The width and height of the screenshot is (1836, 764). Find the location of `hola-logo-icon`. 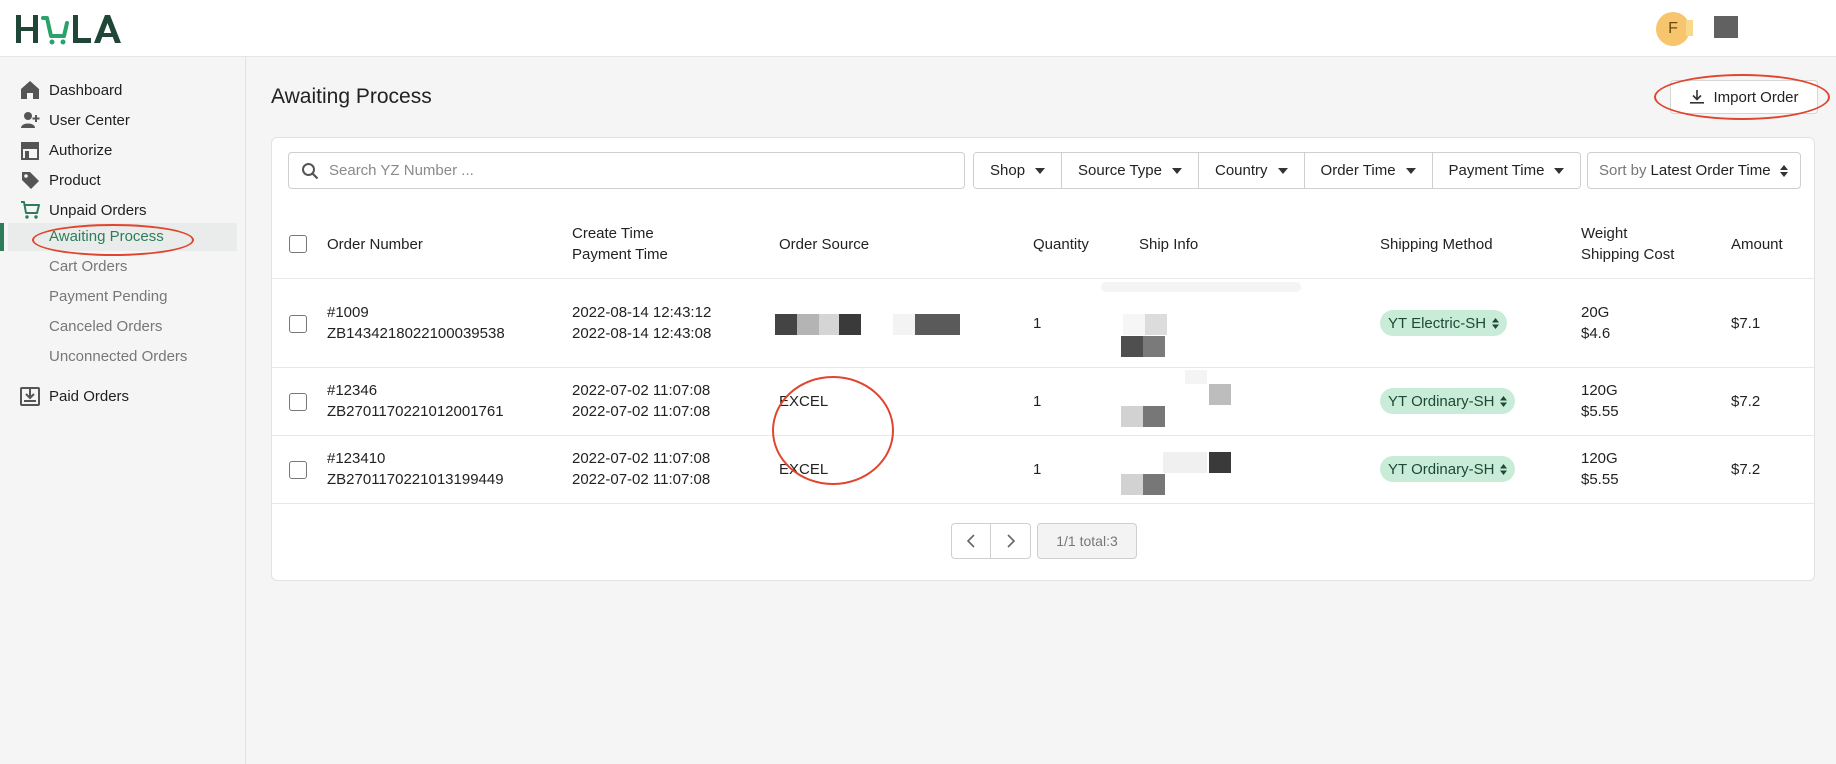

hola-logo-icon is located at coordinates (68, 30).